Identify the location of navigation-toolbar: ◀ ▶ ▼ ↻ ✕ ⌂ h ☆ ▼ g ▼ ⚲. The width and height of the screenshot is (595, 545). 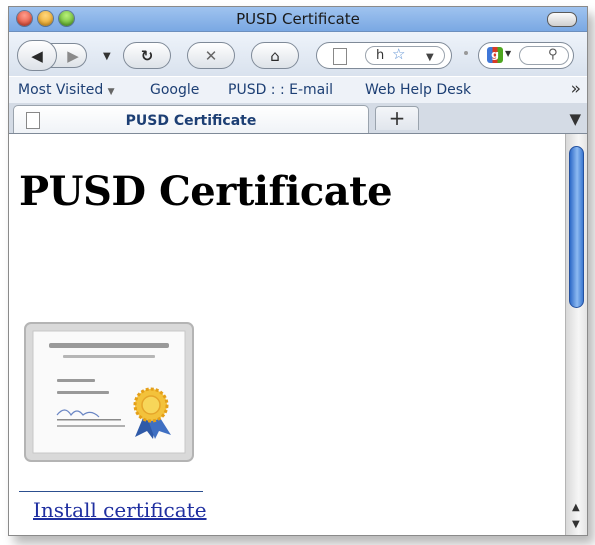
(298, 54).